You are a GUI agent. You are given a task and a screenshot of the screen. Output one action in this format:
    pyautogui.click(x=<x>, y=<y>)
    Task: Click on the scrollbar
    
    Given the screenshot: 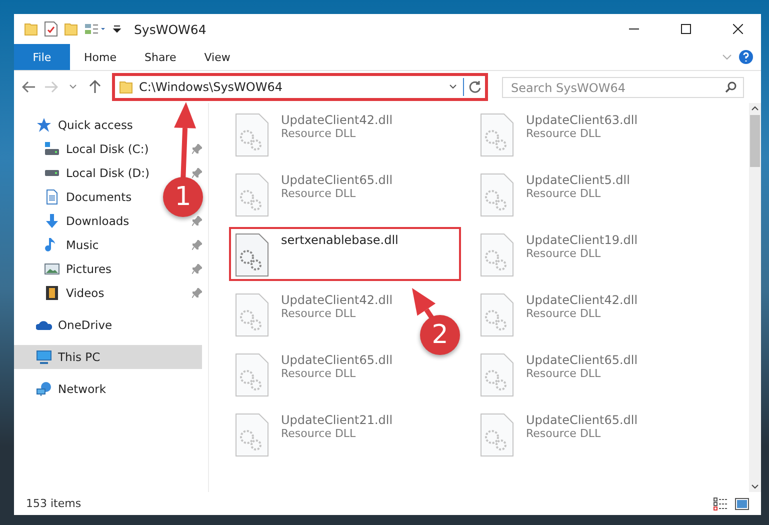 What is the action you would take?
    pyautogui.click(x=755, y=297)
    